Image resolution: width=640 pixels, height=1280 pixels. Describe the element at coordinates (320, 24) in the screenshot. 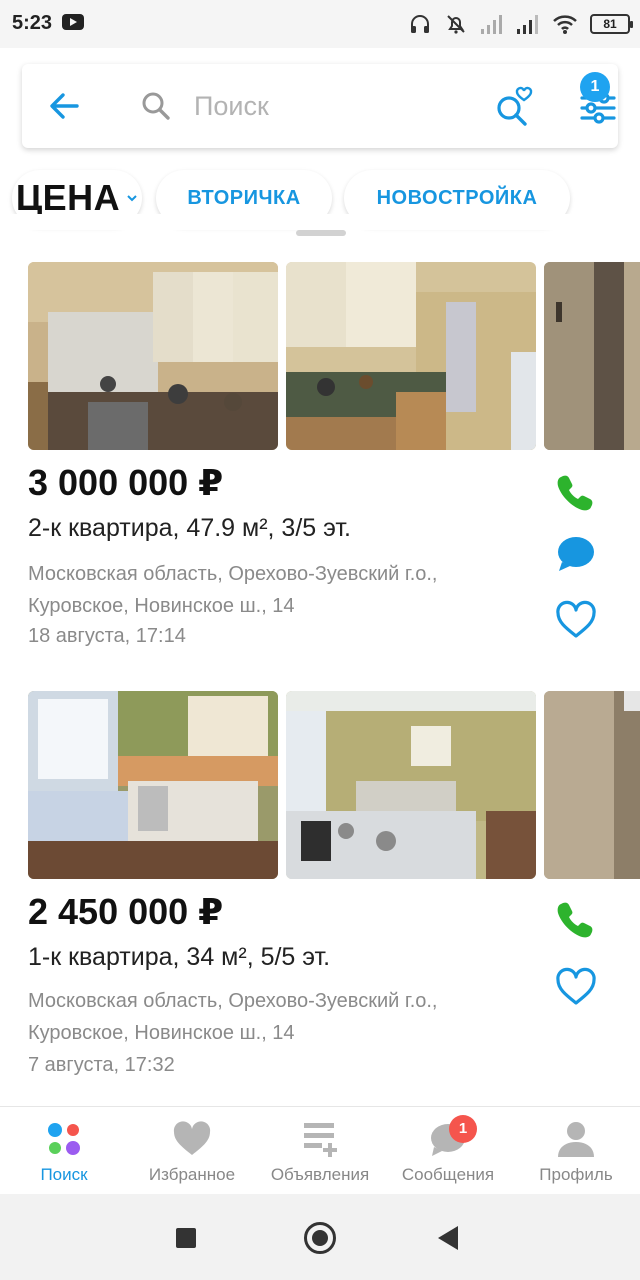

I see `status-bar: 5:23 81` at that location.